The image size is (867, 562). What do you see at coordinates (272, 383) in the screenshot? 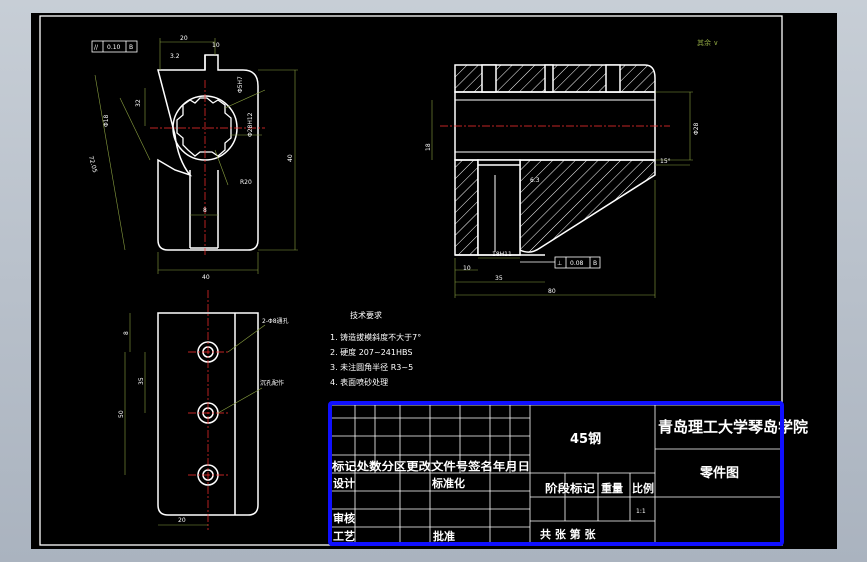
I see `callout-counterbore: 沉孔配作` at bounding box center [272, 383].